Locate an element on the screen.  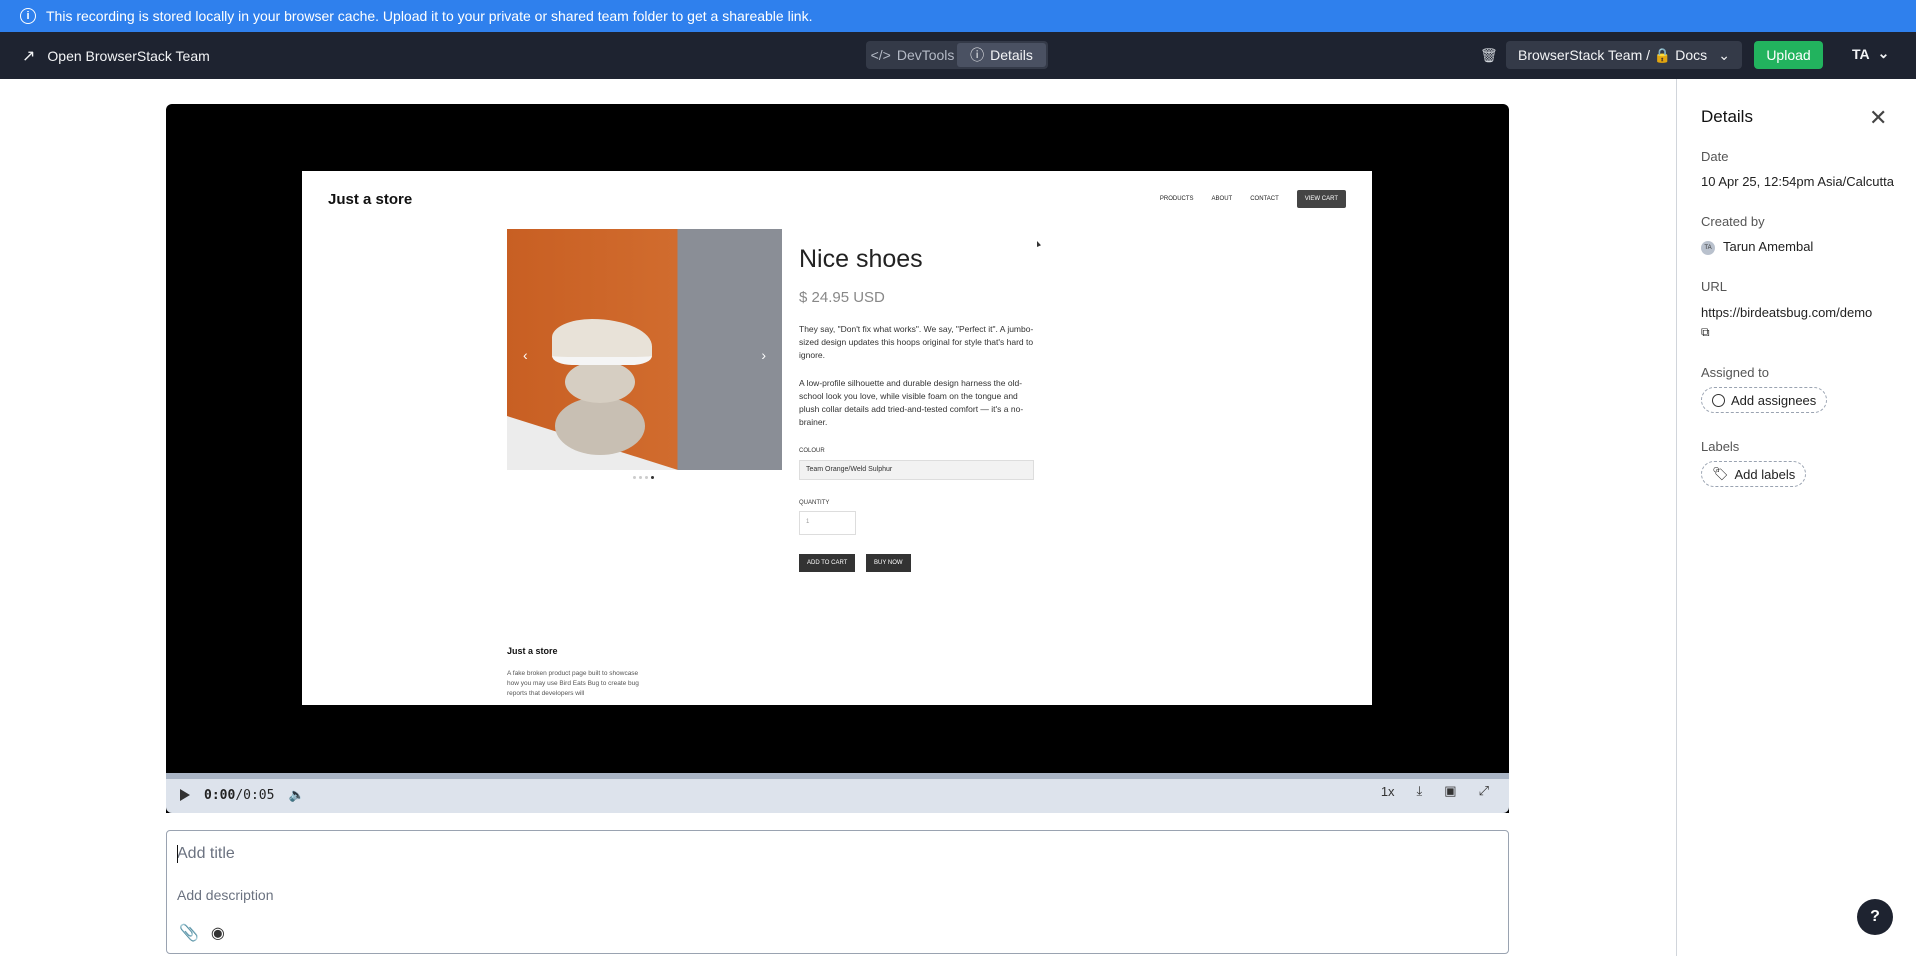
text-caret is located at coordinates (177, 854).